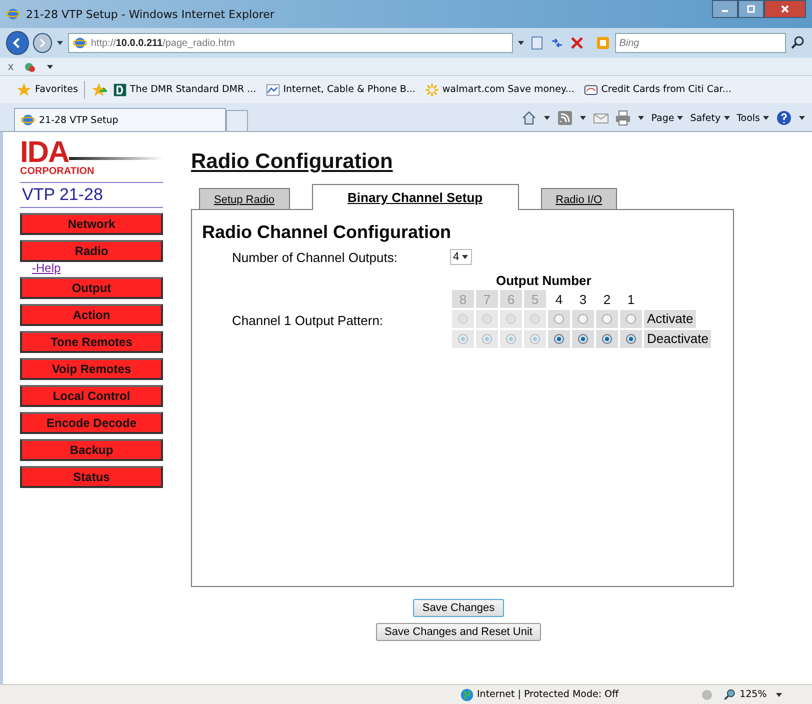 The image size is (812, 704). What do you see at coordinates (91, 423) in the screenshot?
I see `nav-button: Encode Decode` at bounding box center [91, 423].